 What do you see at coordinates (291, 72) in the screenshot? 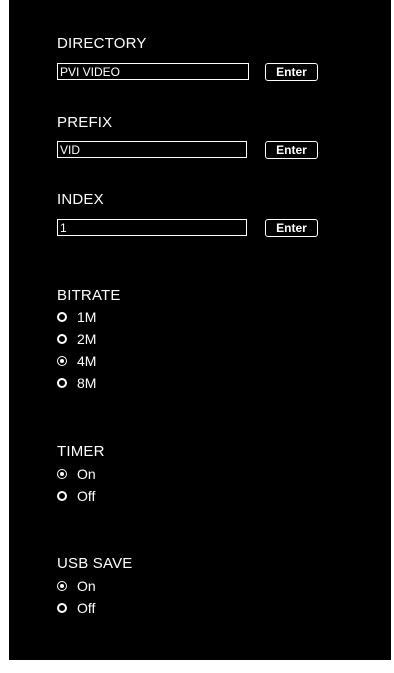
I see `directory-enter-button: Enter` at bounding box center [291, 72].